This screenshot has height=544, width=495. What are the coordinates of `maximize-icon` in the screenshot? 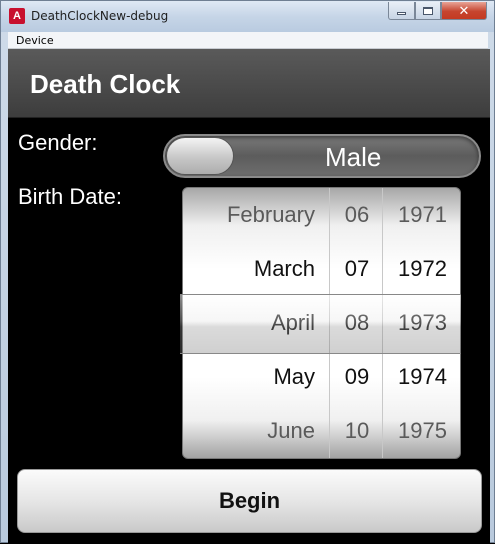 It's located at (428, 10).